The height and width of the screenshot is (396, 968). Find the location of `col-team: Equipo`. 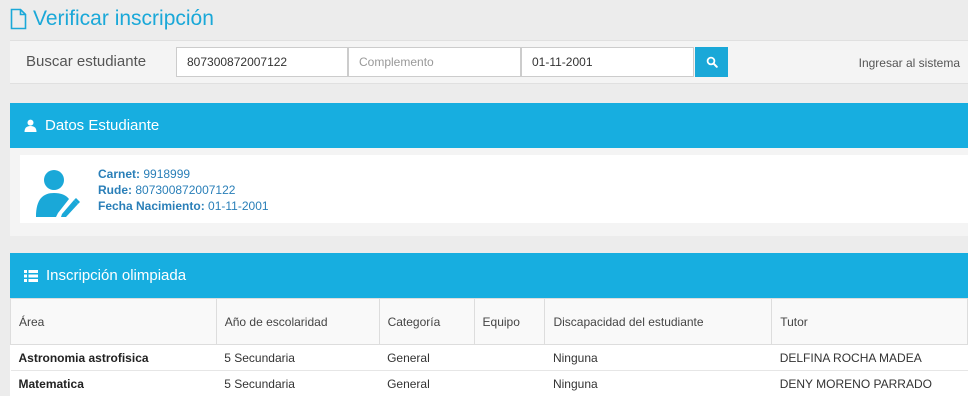

col-team: Equipo is located at coordinates (509, 321).